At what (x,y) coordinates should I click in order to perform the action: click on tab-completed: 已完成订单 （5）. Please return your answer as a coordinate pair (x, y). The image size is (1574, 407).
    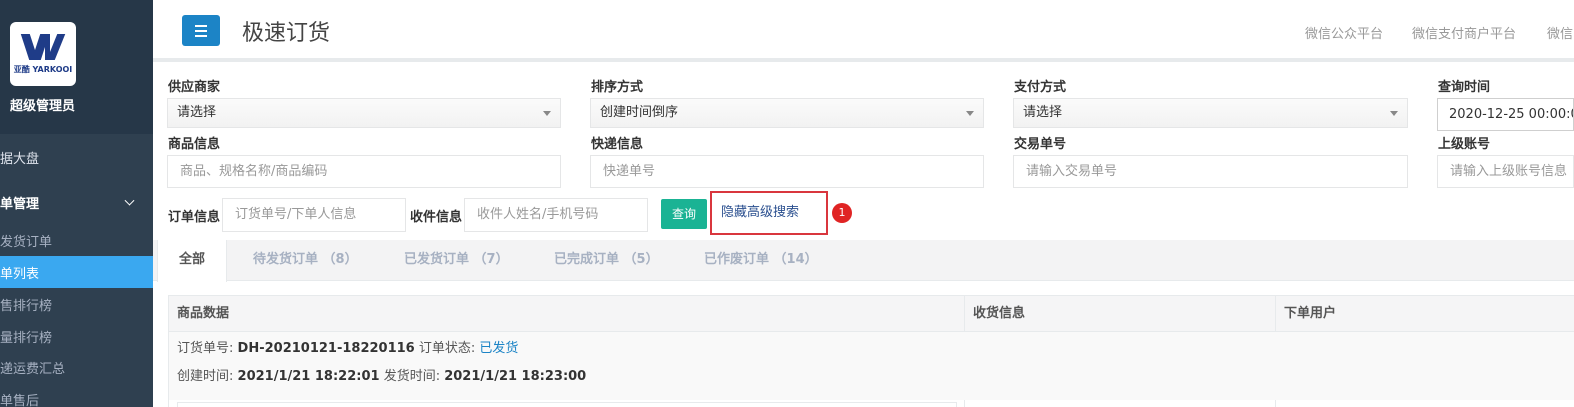
    Looking at the image, I should click on (606, 260).